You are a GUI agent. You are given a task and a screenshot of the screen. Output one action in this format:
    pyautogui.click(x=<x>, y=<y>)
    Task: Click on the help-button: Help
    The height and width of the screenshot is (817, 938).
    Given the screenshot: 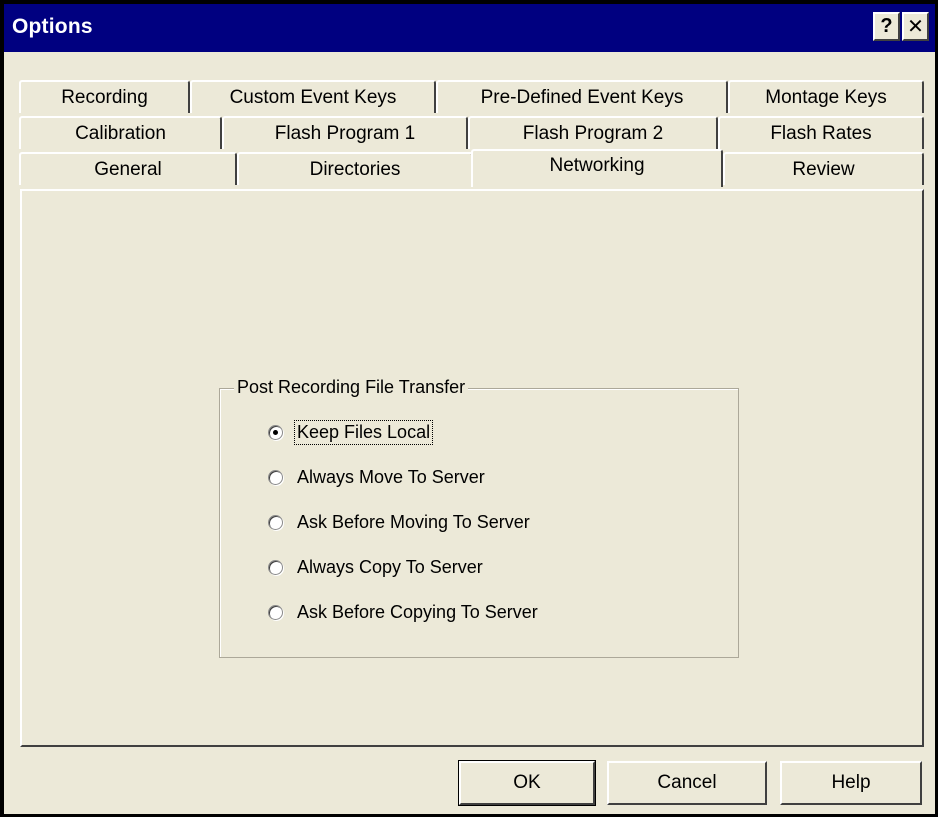 What is the action you would take?
    pyautogui.click(x=851, y=783)
    